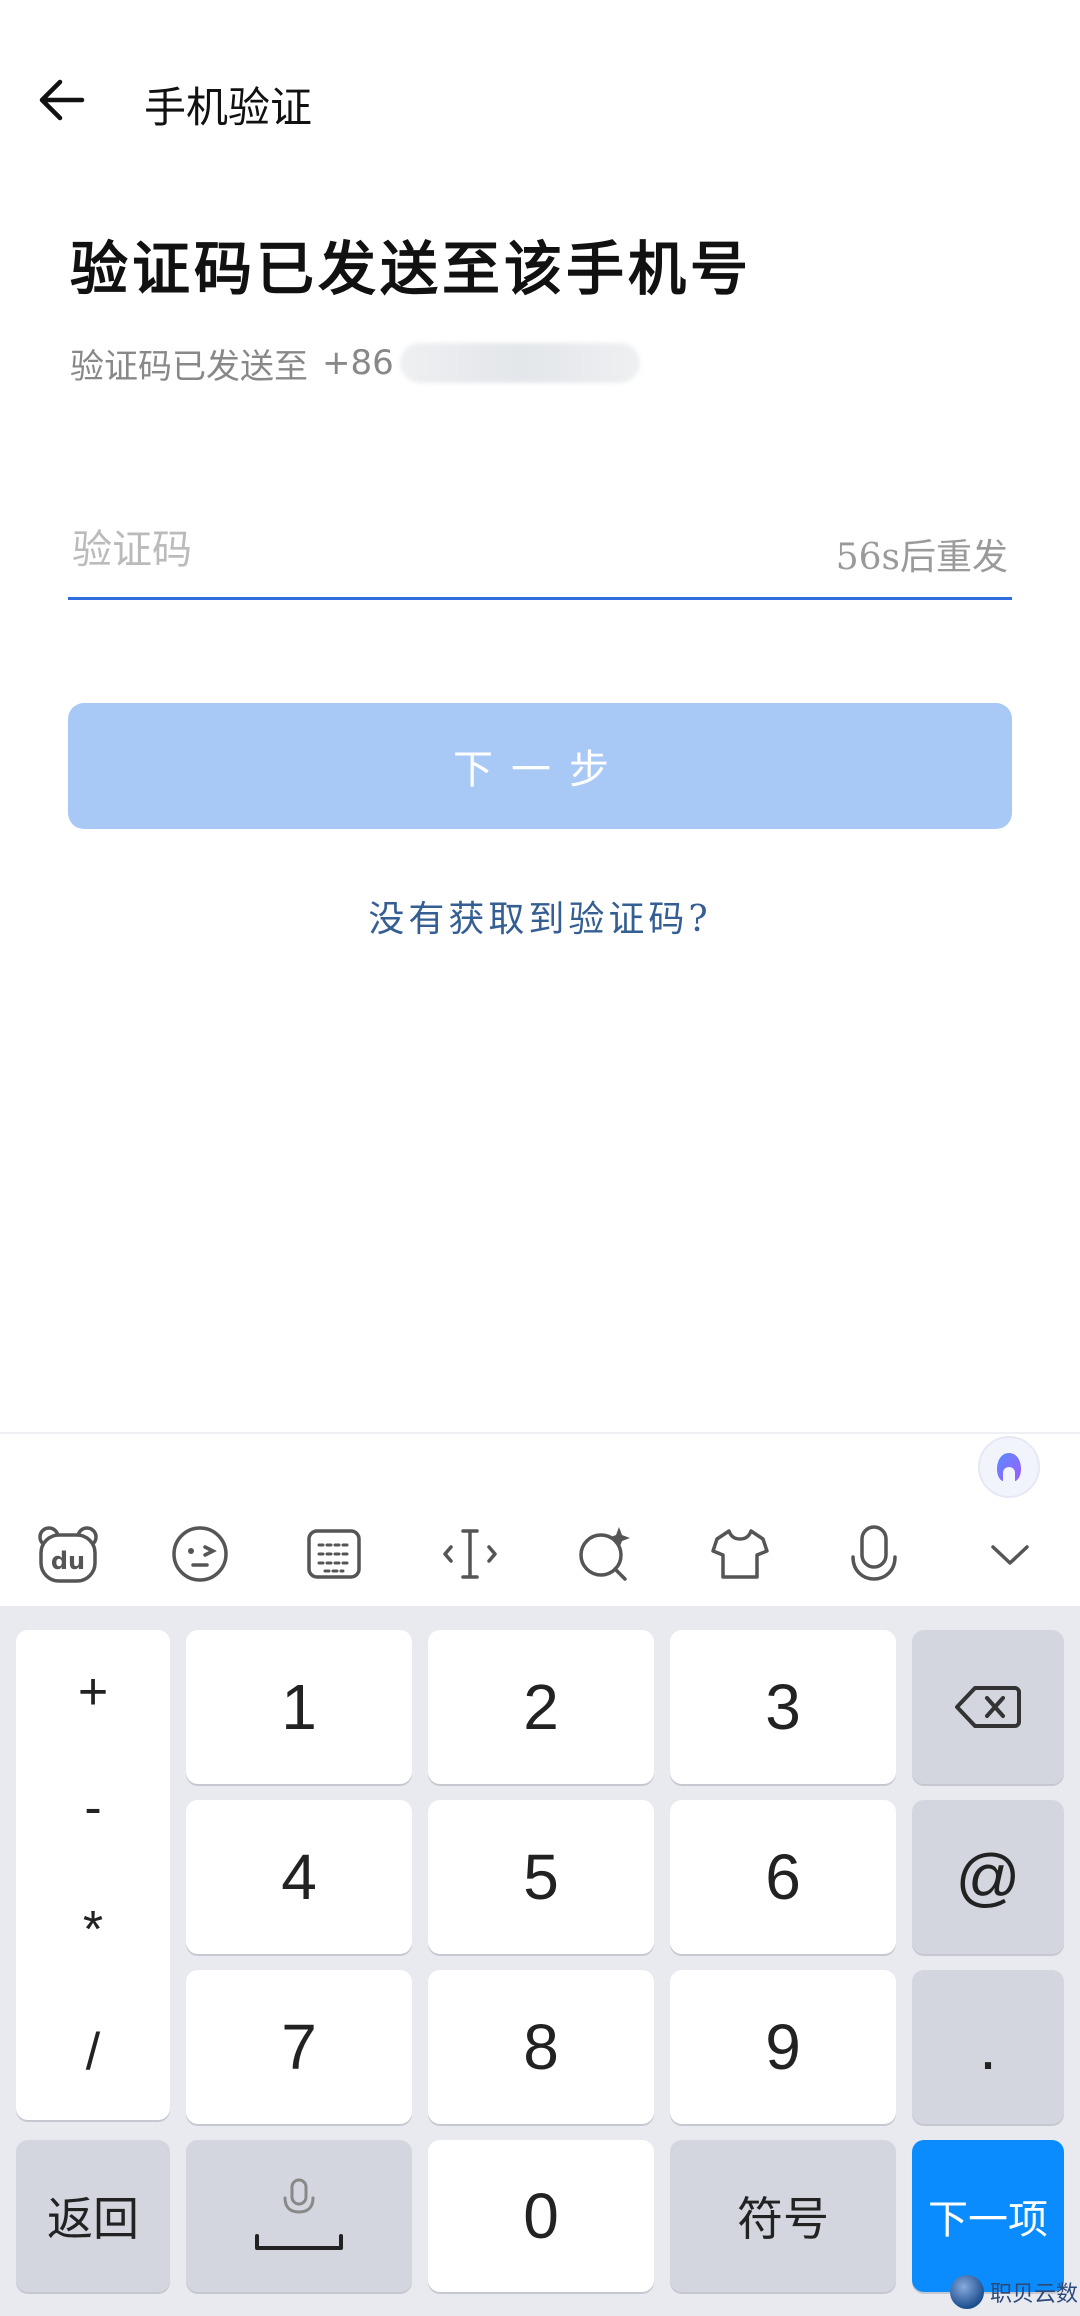 The height and width of the screenshot is (2316, 1080). I want to click on key-5: 5, so click(541, 1877).